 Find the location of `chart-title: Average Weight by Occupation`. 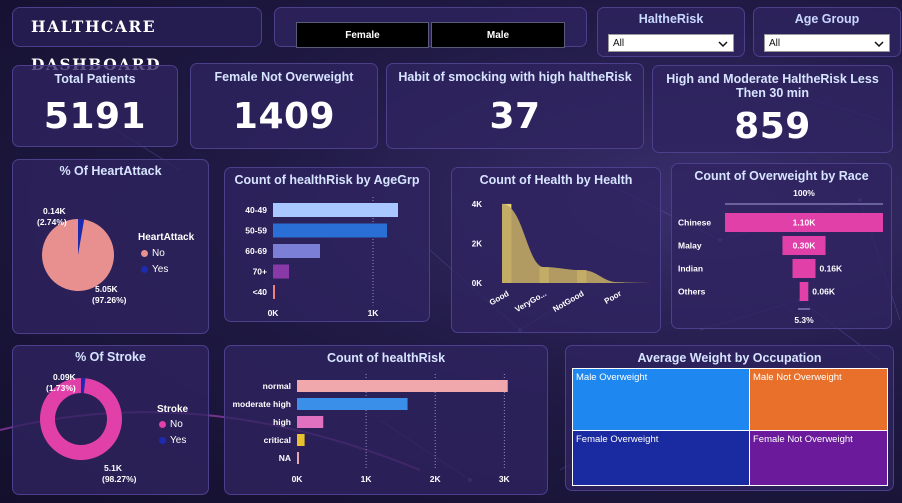

chart-title: Average Weight by Occupation is located at coordinates (729, 358).